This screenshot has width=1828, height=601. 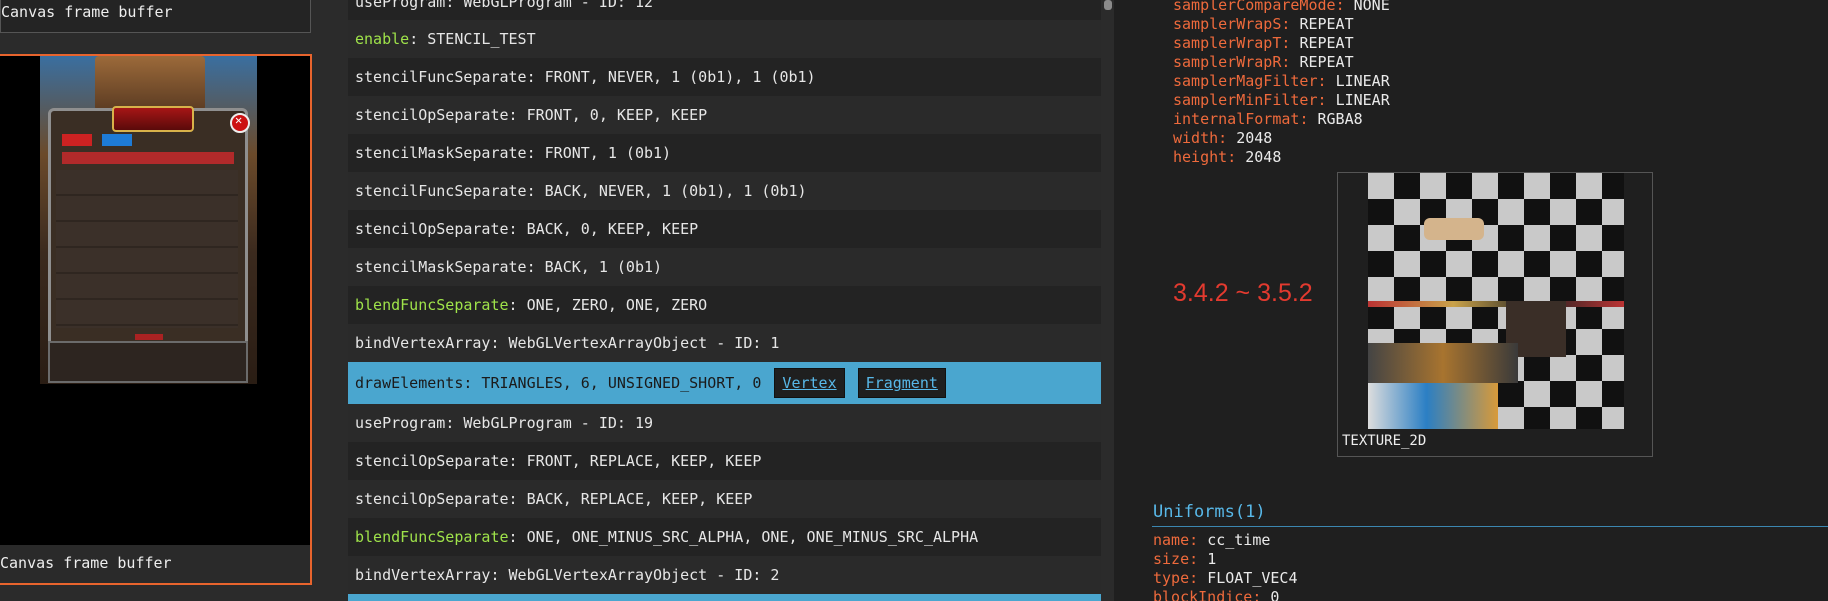 I want to click on property-key: name, so click(x=1171, y=540).